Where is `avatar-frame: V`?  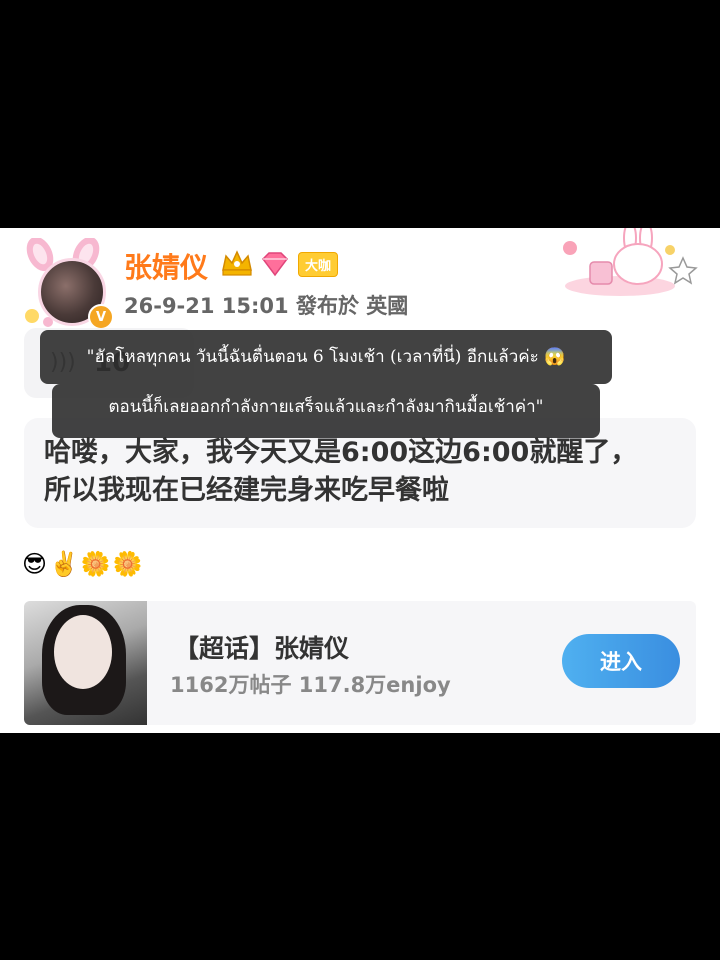 avatar-frame: V is located at coordinates (66, 284).